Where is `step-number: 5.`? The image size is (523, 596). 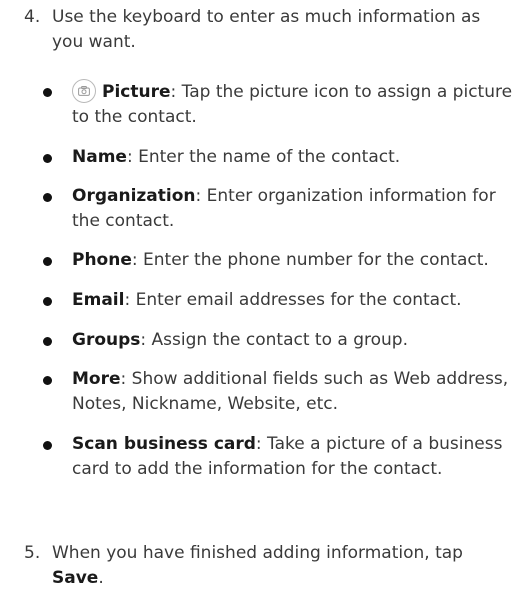 step-number: 5. is located at coordinates (32, 553).